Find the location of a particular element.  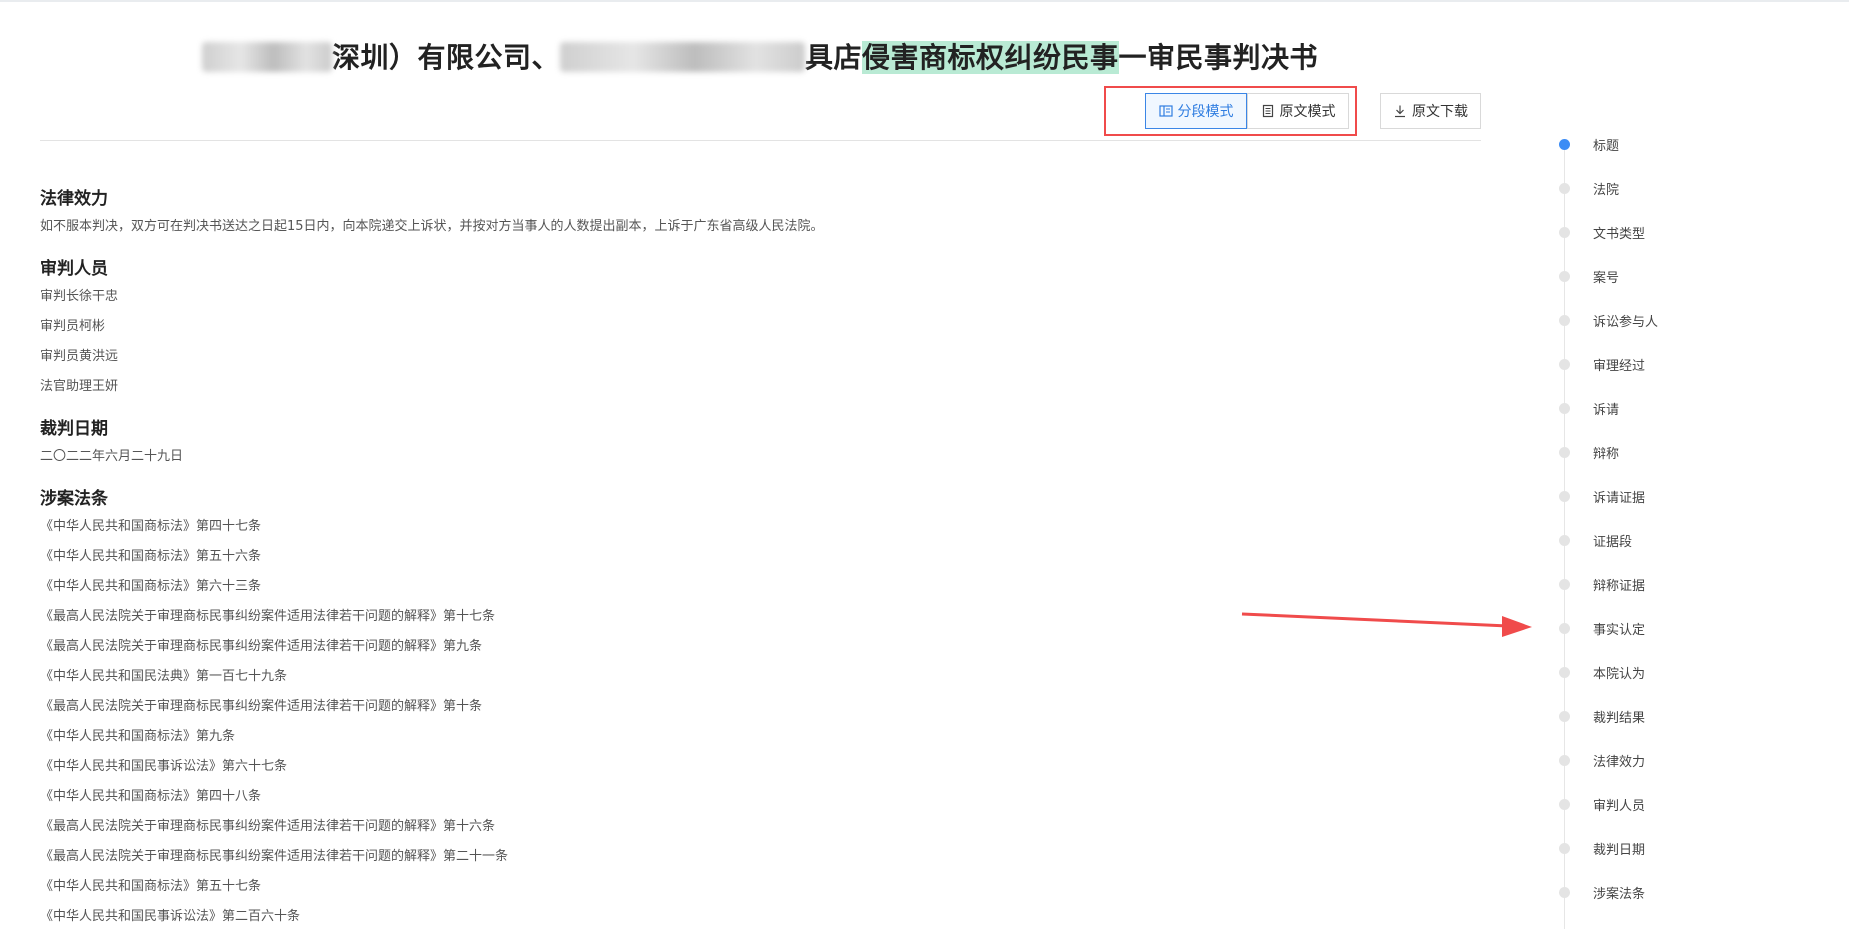

judge-line: 法官助理王妍 is located at coordinates (79, 386).